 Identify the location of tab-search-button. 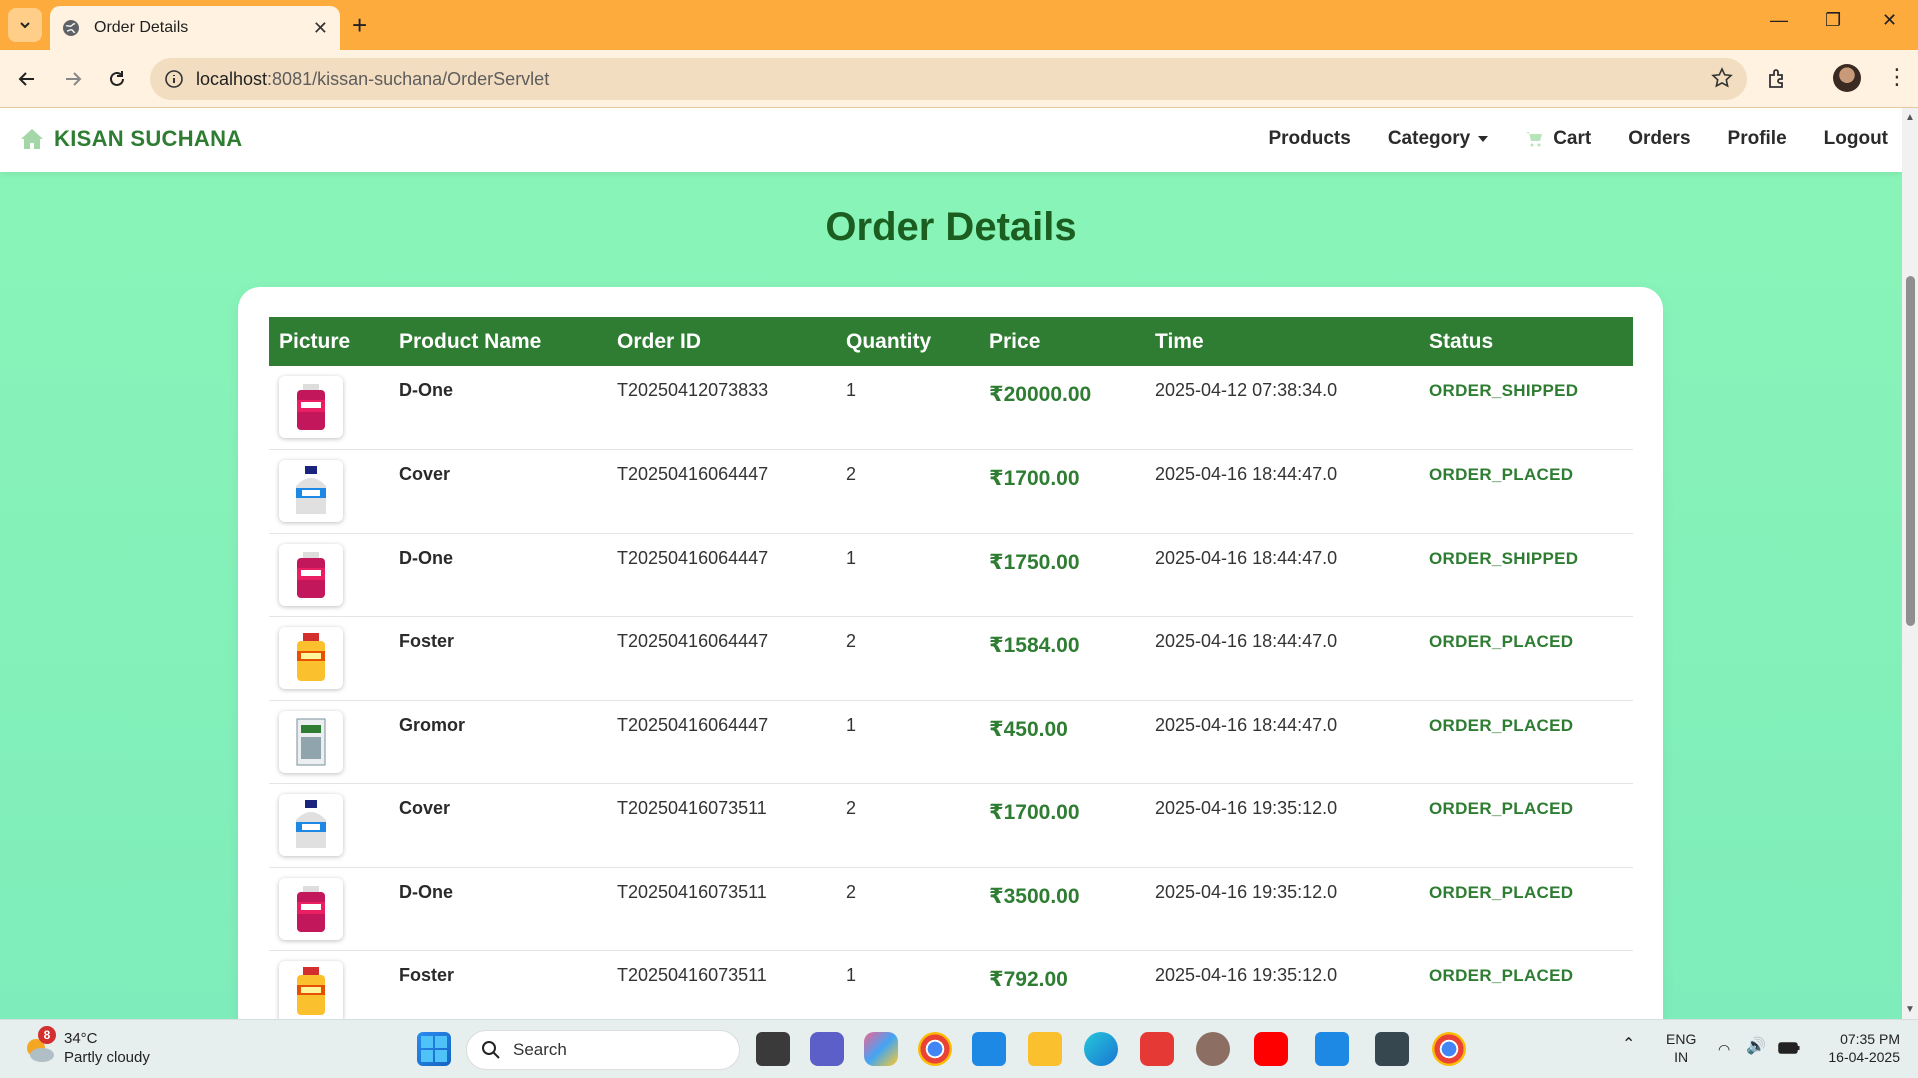
(25, 25).